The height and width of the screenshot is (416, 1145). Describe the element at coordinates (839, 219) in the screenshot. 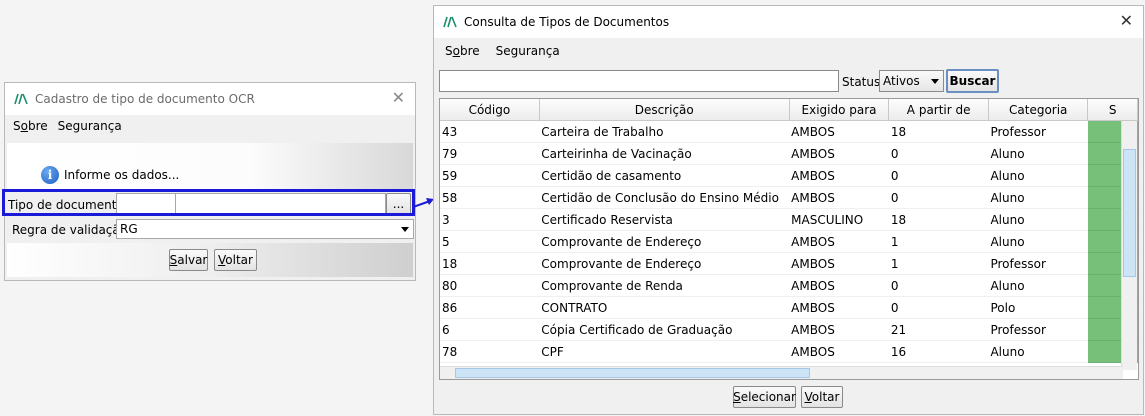

I see `cell-exigido-para: MASCULINO` at that location.